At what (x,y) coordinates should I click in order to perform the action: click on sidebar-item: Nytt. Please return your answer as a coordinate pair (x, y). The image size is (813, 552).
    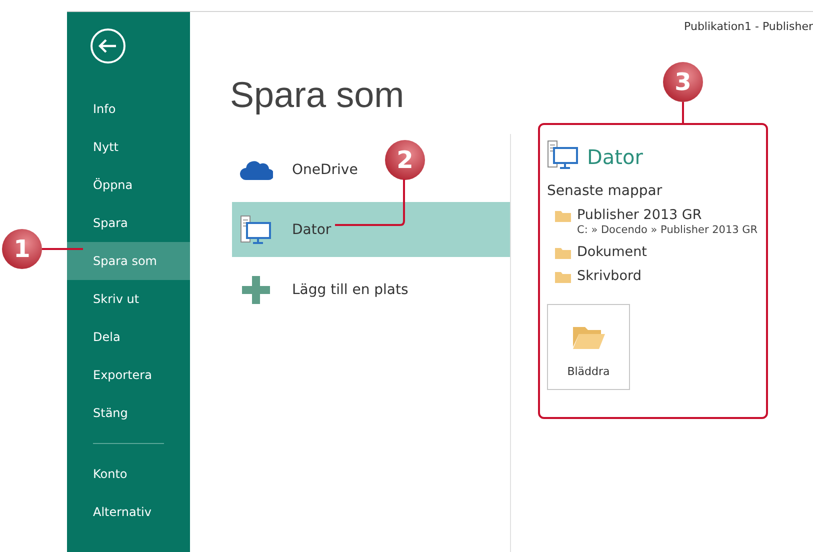
    Looking at the image, I should click on (128, 147).